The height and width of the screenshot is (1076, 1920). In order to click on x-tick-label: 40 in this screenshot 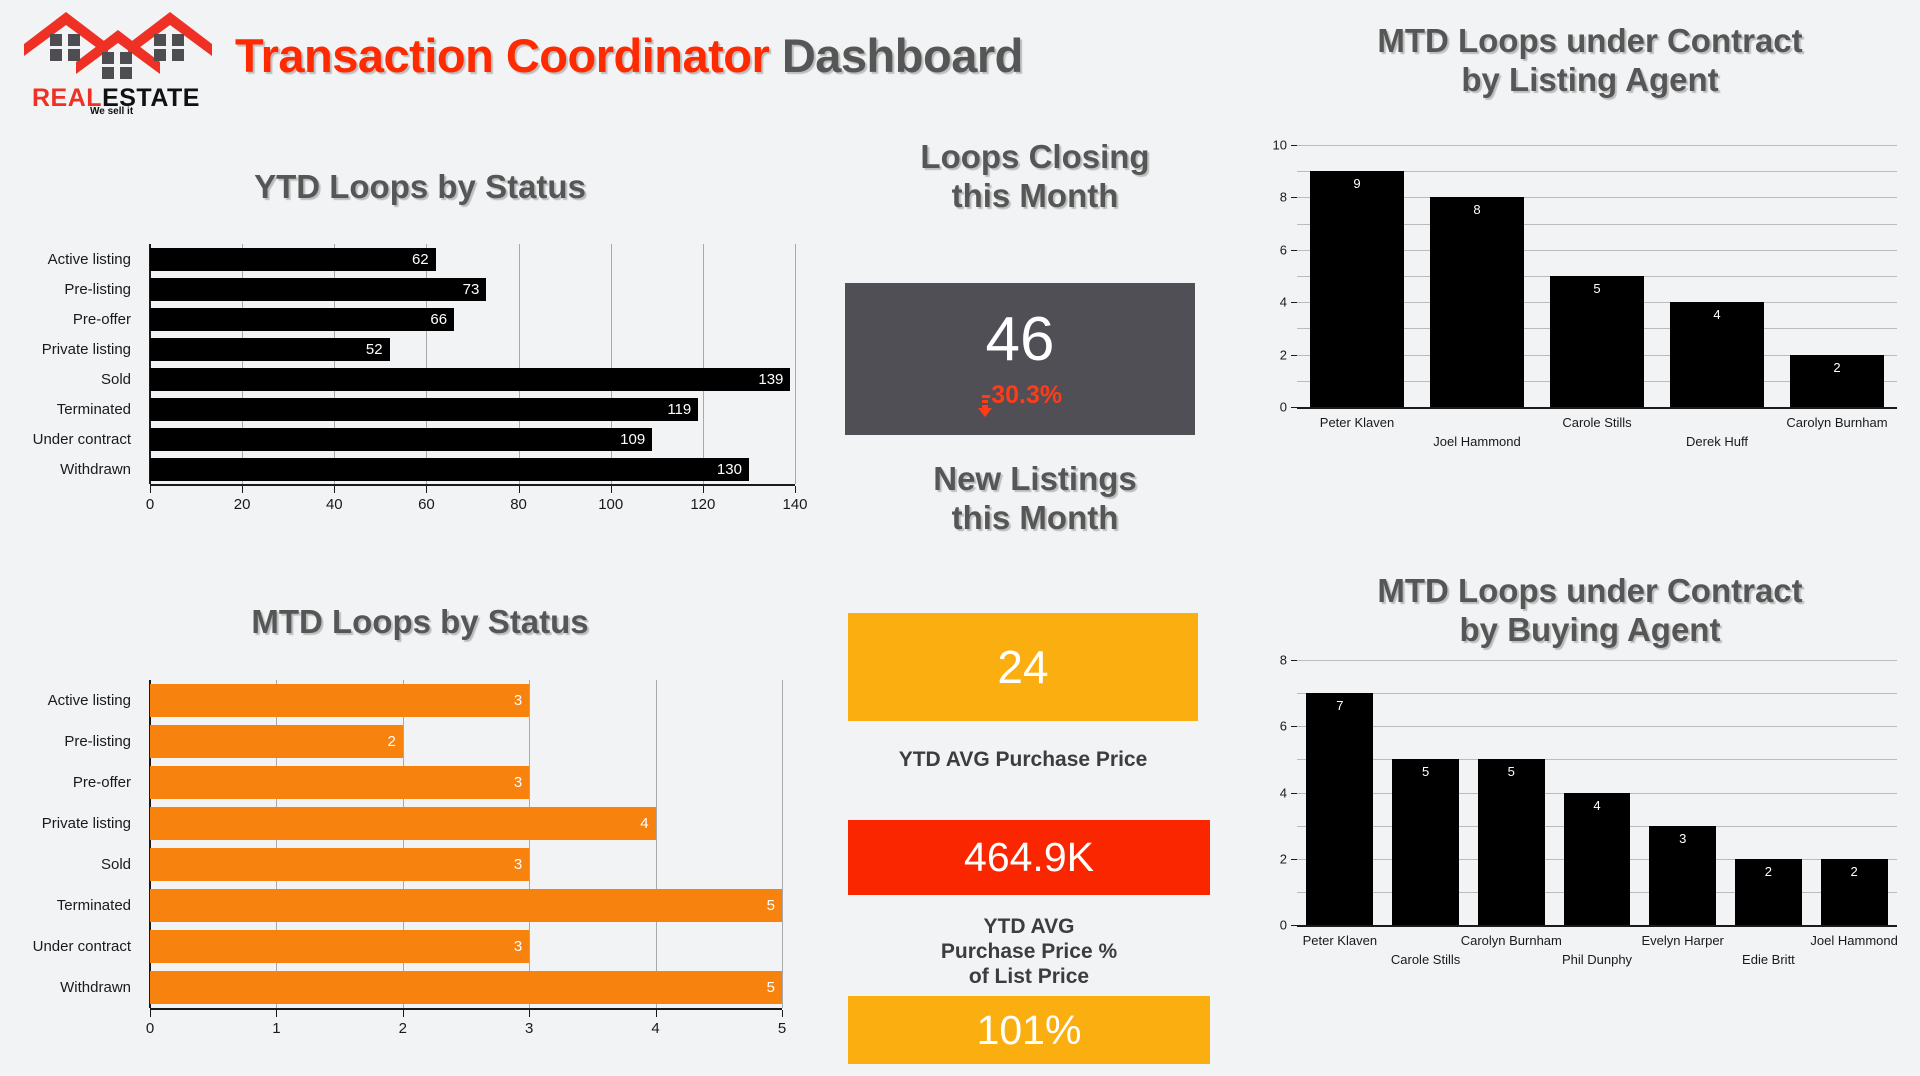, I will do `click(334, 504)`.